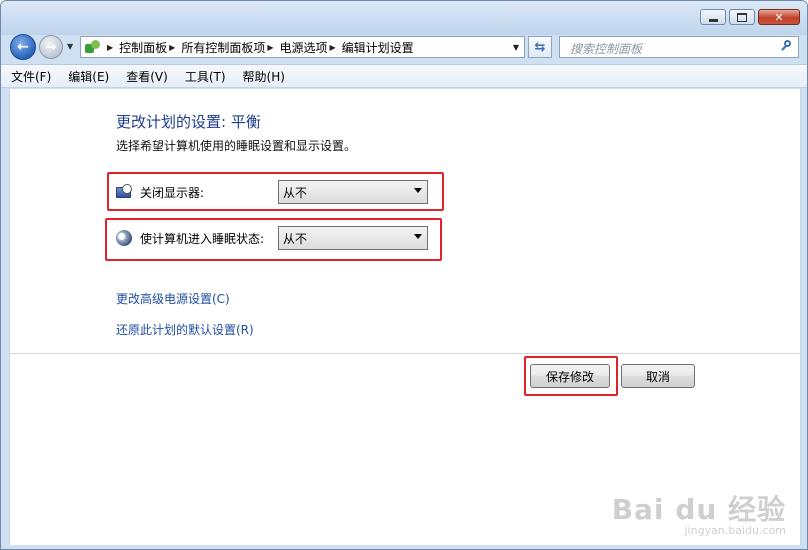  Describe the element at coordinates (264, 76) in the screenshot. I see `menu-help: 帮助(H)` at that location.